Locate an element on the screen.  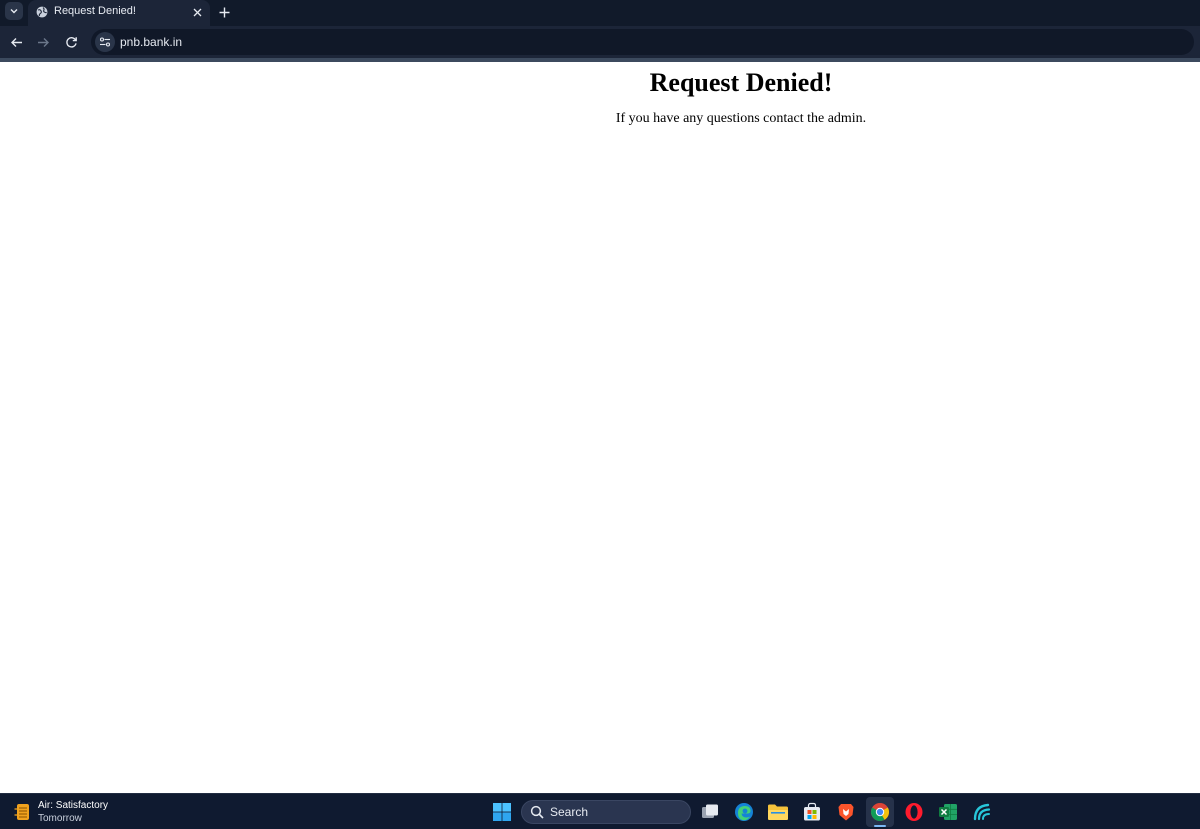
taskbar: Air: Satisfactory Tomorrow Search is located at coordinates (600, 811).